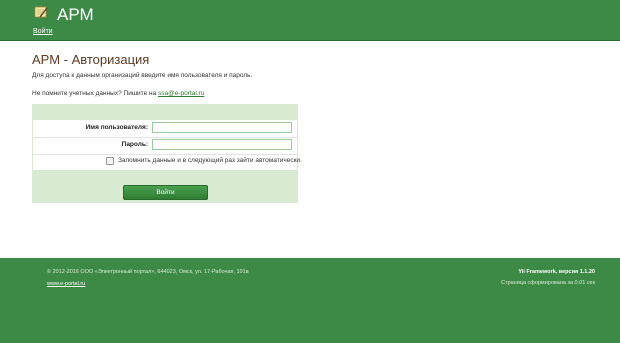 The image size is (620, 343). Describe the element at coordinates (75, 14) in the screenshot. I see `app-title: АРМ` at that location.